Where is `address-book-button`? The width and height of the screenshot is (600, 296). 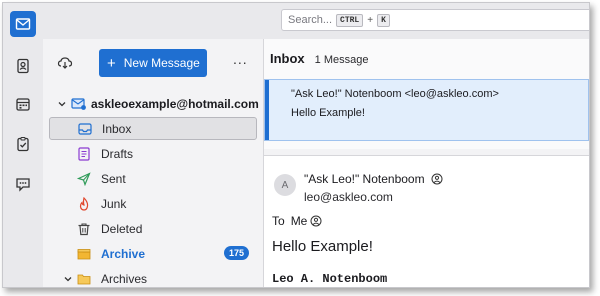 address-book-button is located at coordinates (23, 66).